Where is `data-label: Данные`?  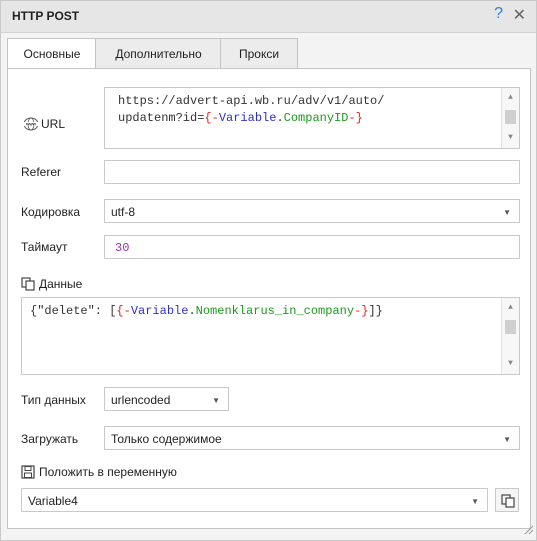
data-label: Данные is located at coordinates (61, 284).